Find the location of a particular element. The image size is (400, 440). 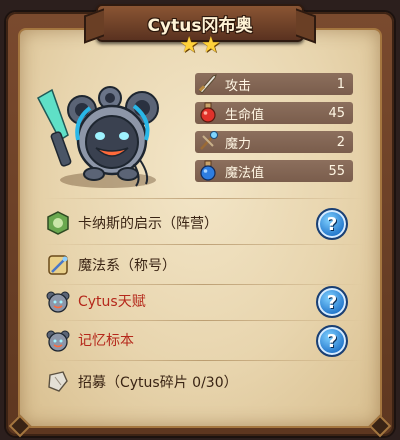

skill-label: 记忆标本 is located at coordinates (106, 341).